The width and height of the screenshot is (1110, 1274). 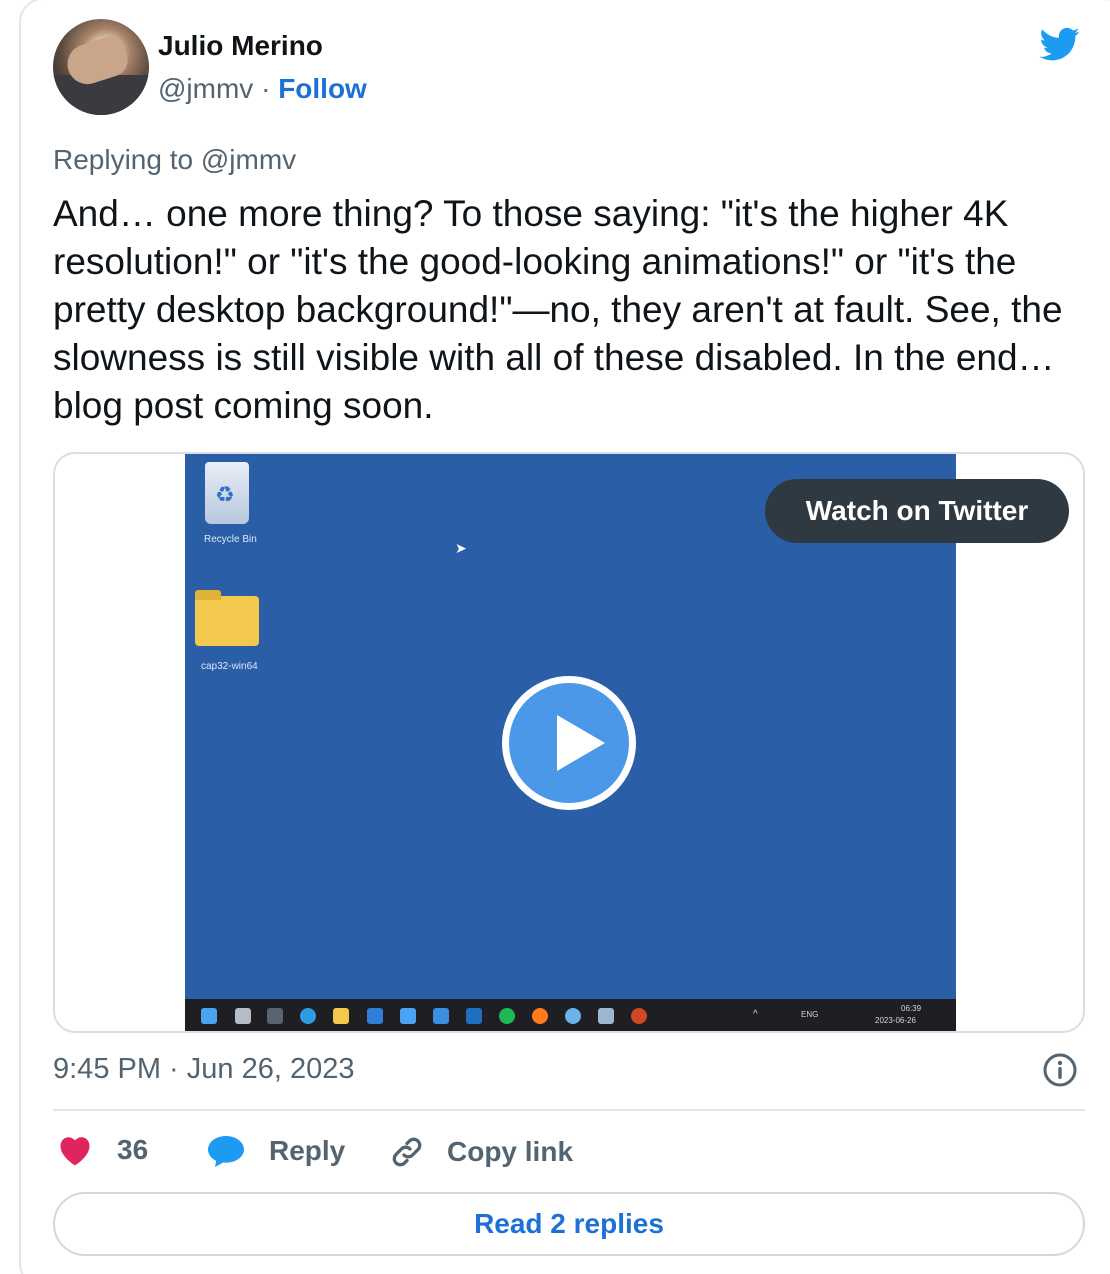 I want to click on desktop-icon-label: Recycle Bin, so click(x=230, y=539).